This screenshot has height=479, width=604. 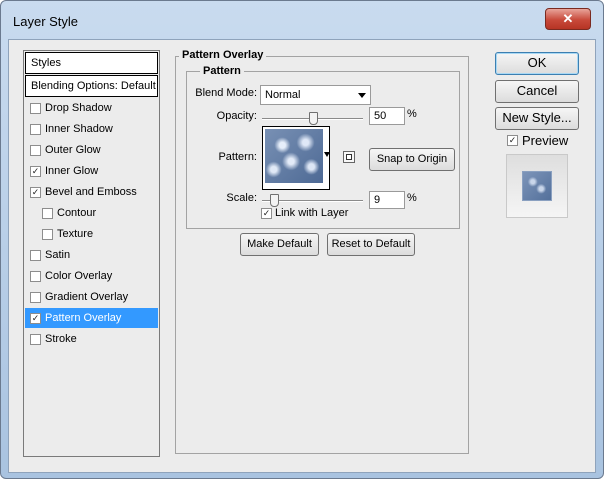 I want to click on style-item-color-overlay: Color Overlay, so click(x=91, y=276).